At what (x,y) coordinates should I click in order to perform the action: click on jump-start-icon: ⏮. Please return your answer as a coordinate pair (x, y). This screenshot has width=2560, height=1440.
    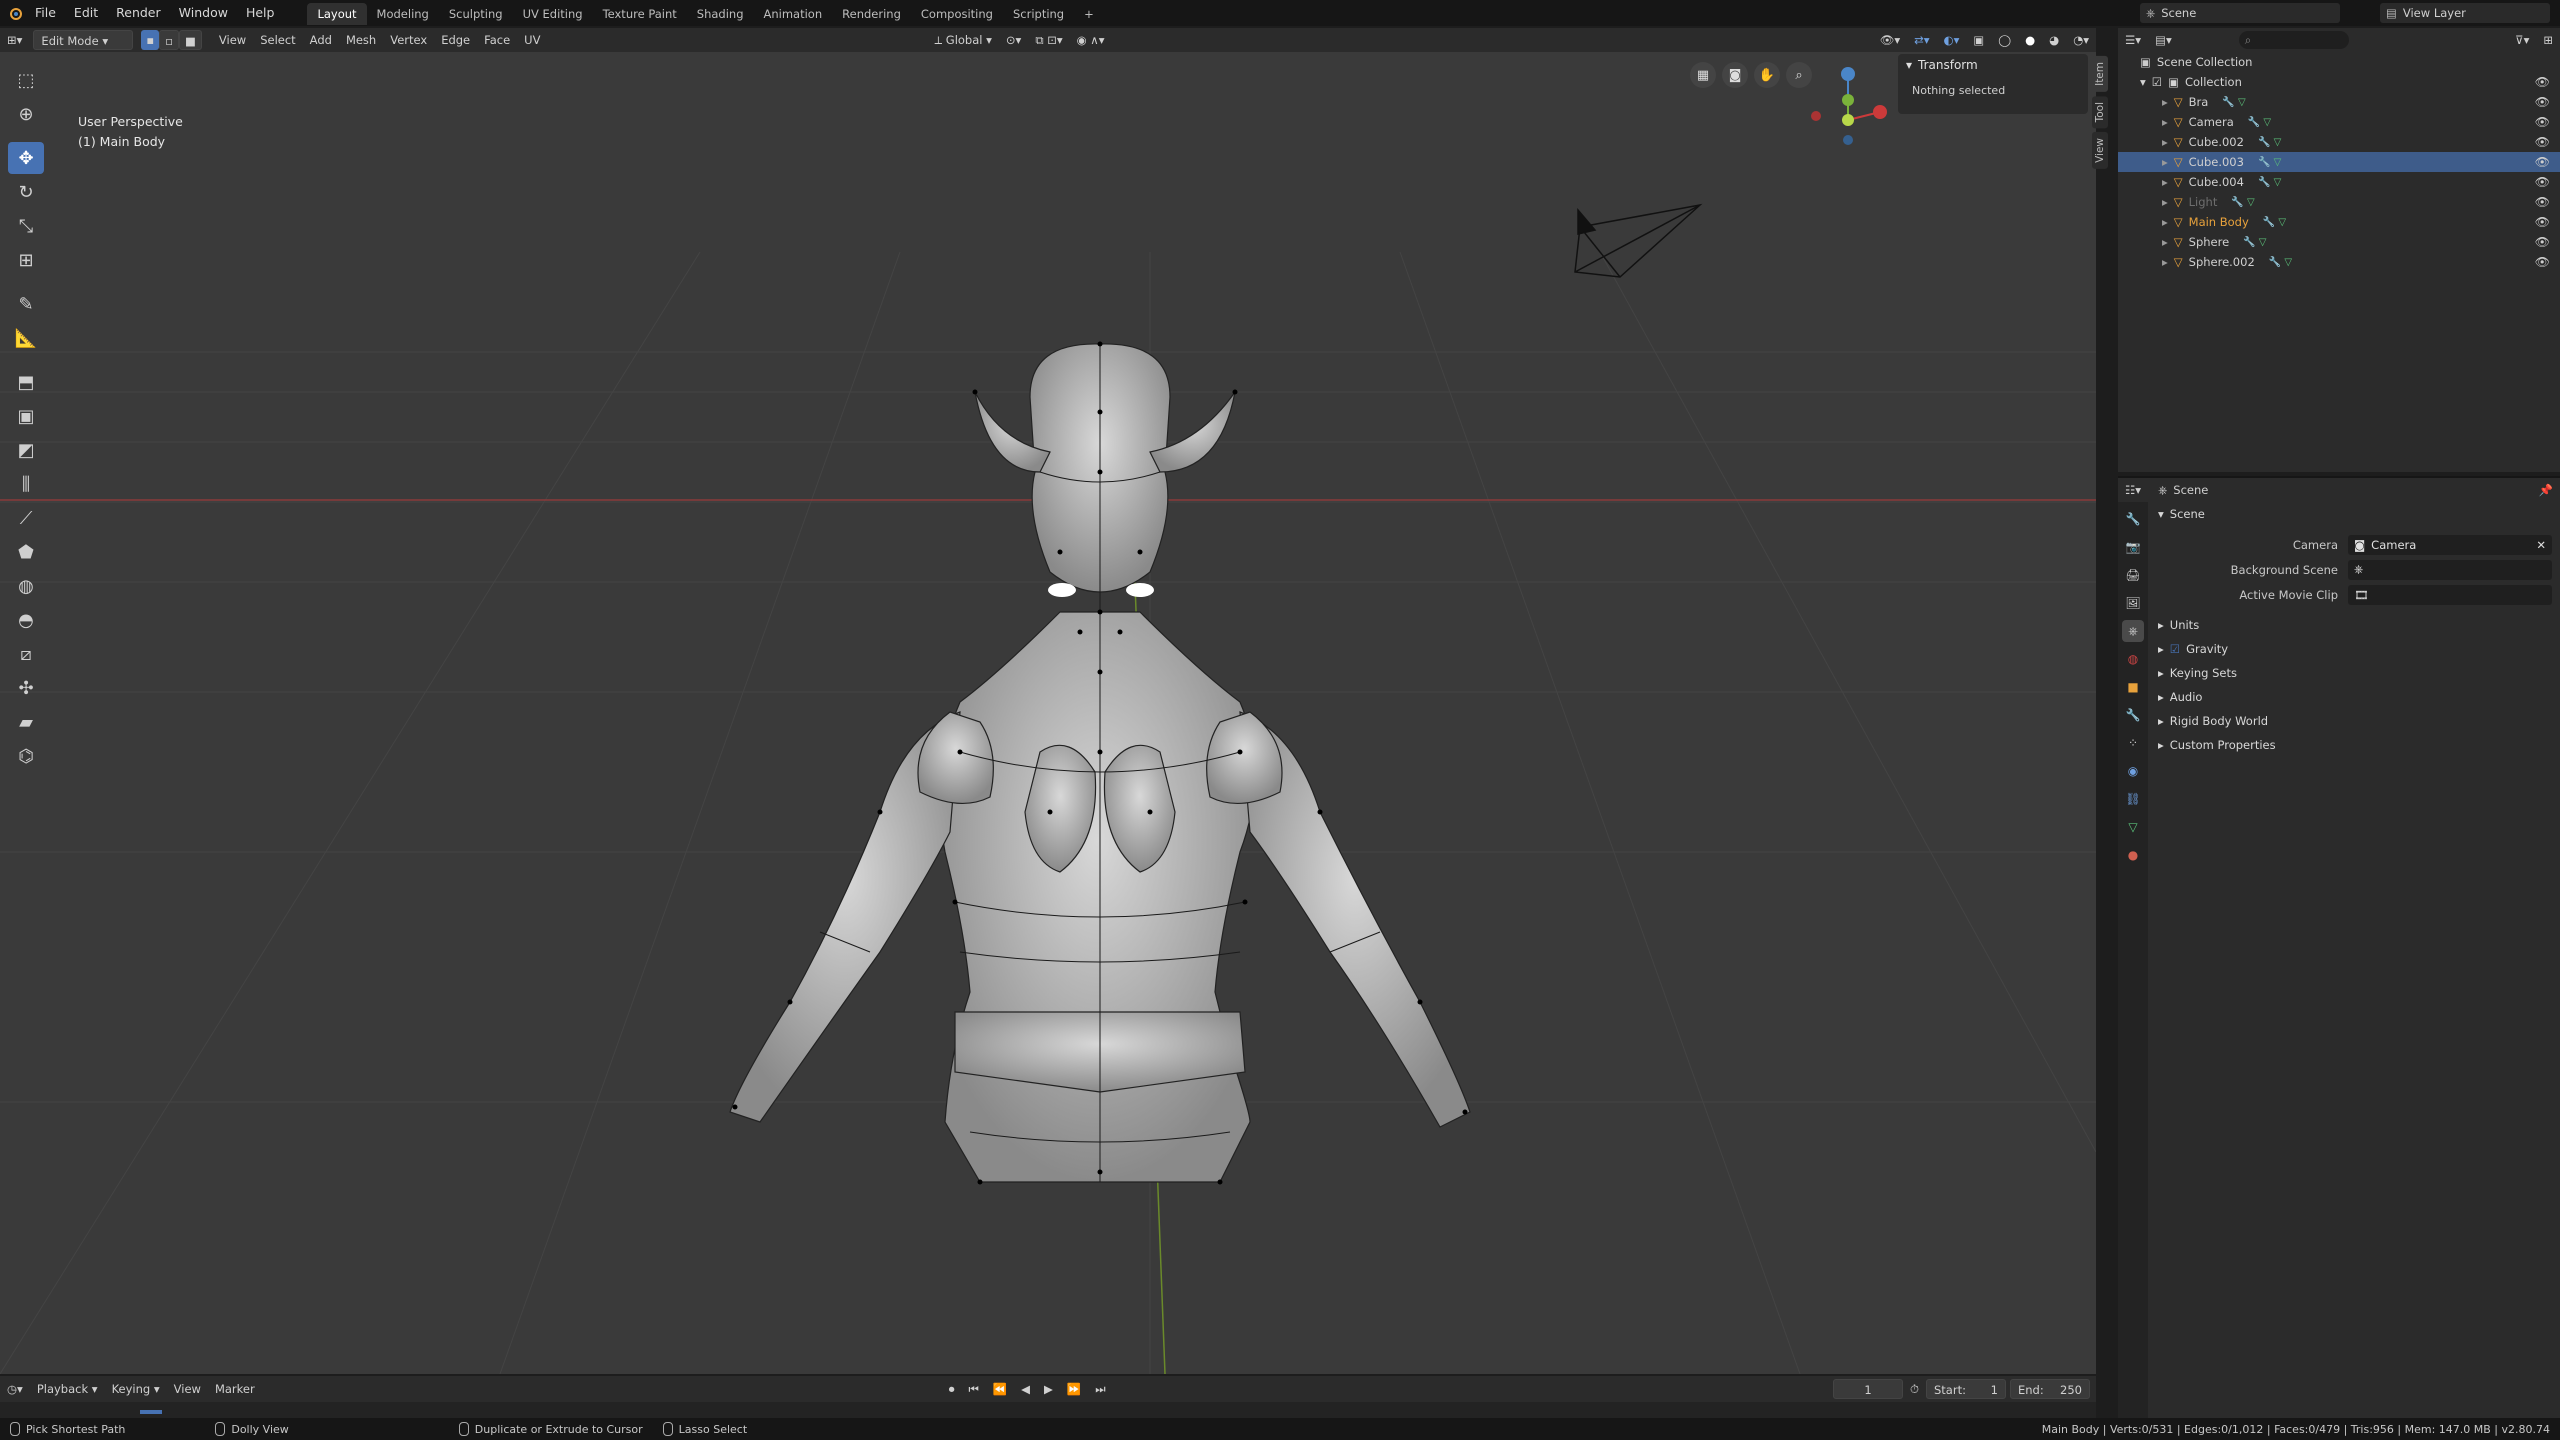
    Looking at the image, I should click on (973, 1389).